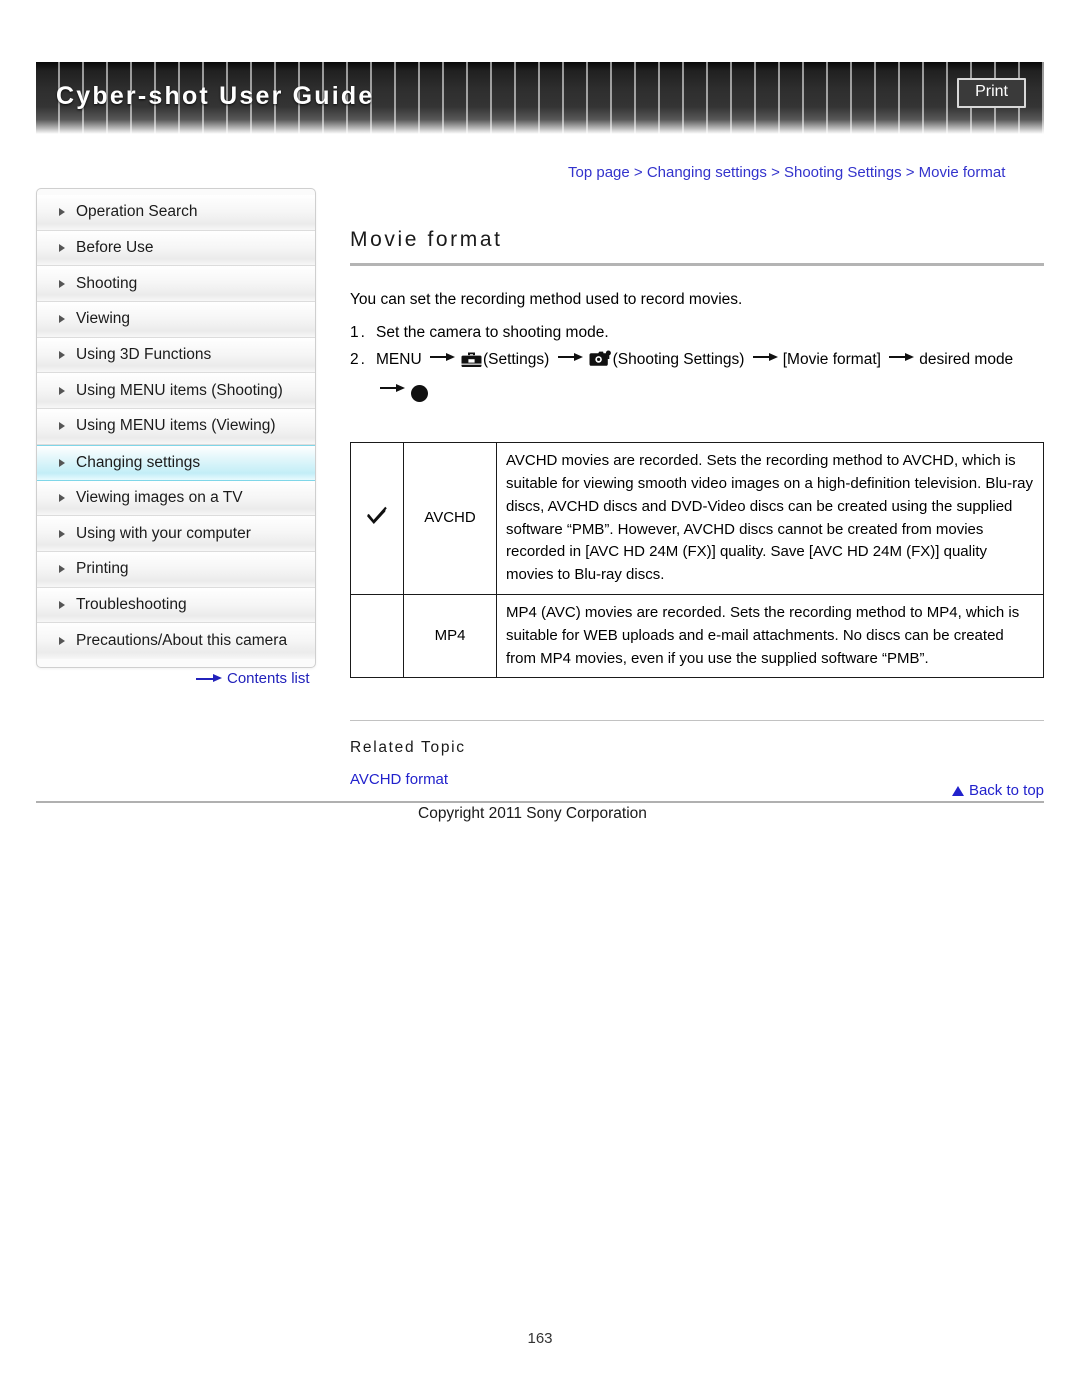 The width and height of the screenshot is (1080, 1397). What do you see at coordinates (450, 518) in the screenshot?
I see `mode-label-cell: AVCHD` at bounding box center [450, 518].